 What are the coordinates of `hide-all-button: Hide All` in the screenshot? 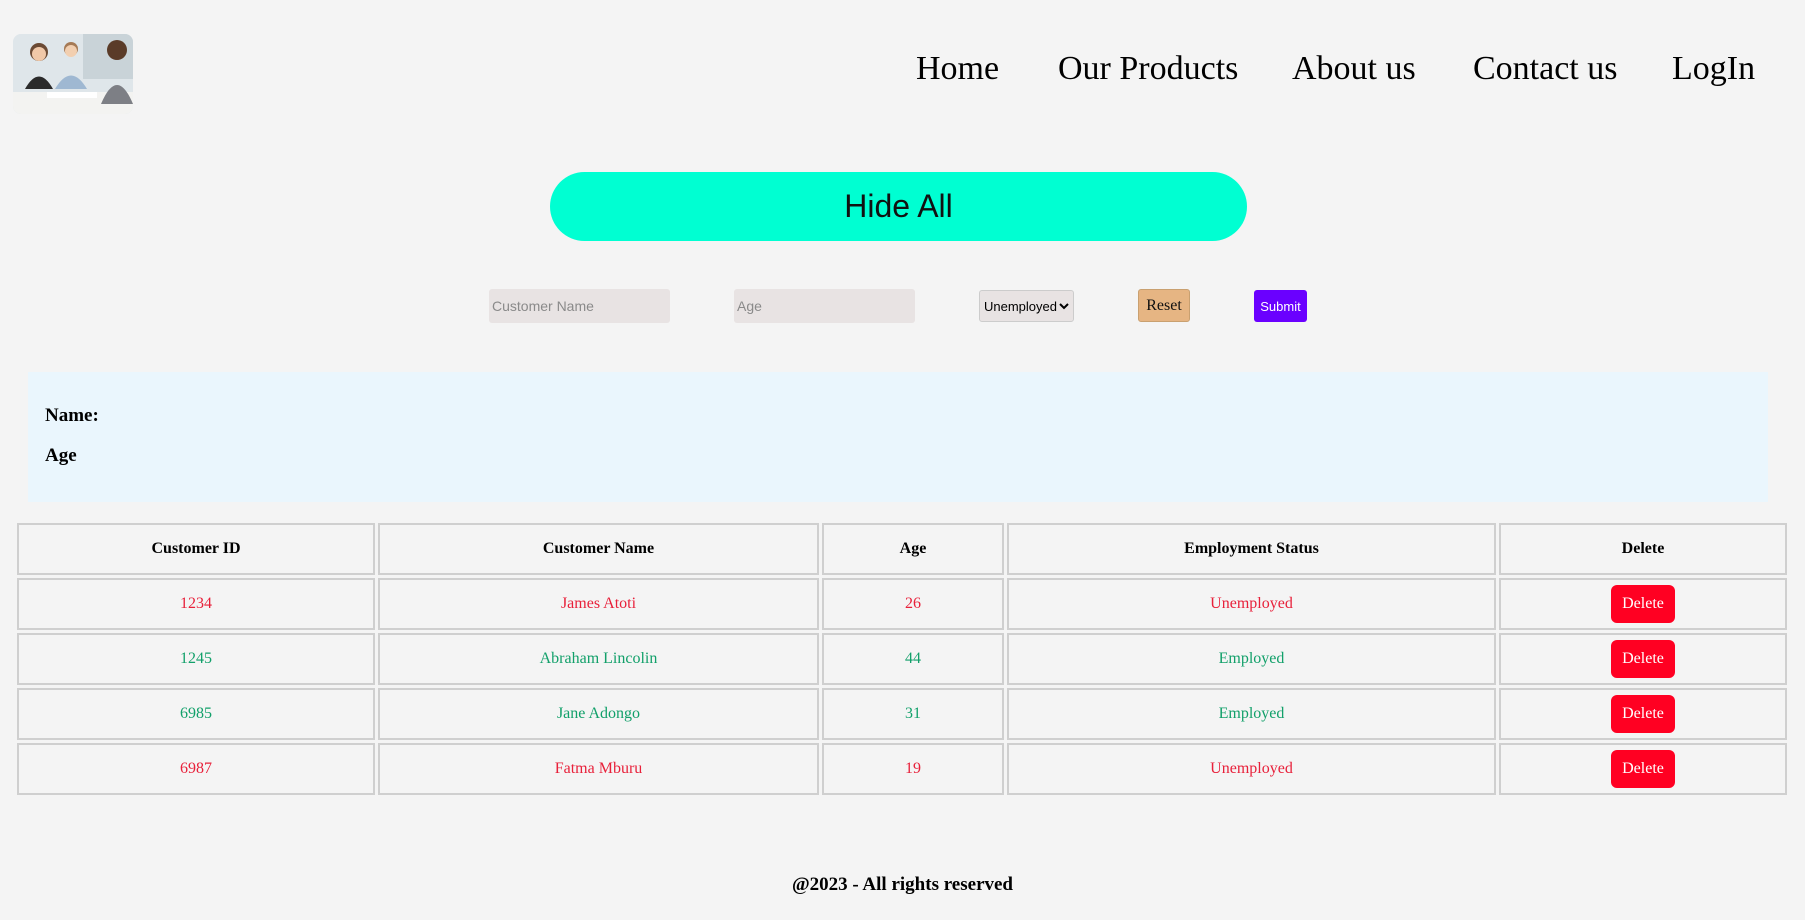 It's located at (898, 206).